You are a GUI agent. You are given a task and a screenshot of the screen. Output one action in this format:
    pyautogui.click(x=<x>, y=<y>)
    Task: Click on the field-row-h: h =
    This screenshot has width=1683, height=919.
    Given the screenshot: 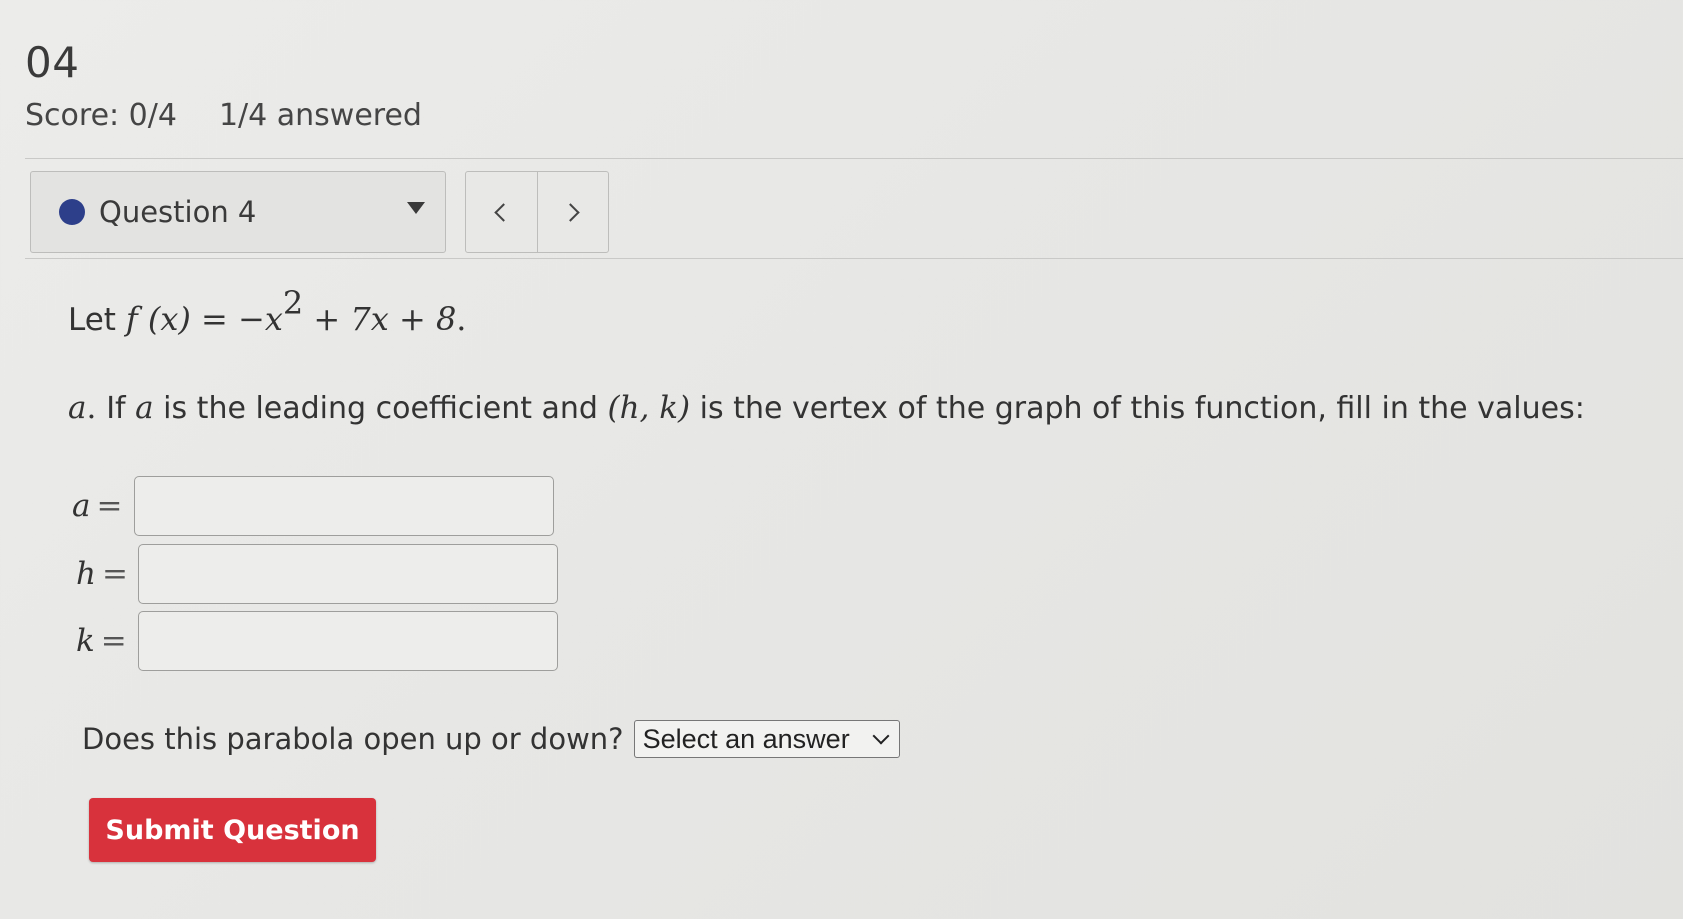 What is the action you would take?
    pyautogui.click(x=317, y=574)
    